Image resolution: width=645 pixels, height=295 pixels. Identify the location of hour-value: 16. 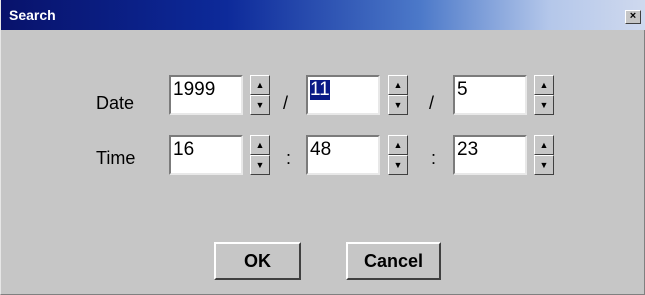
(184, 149).